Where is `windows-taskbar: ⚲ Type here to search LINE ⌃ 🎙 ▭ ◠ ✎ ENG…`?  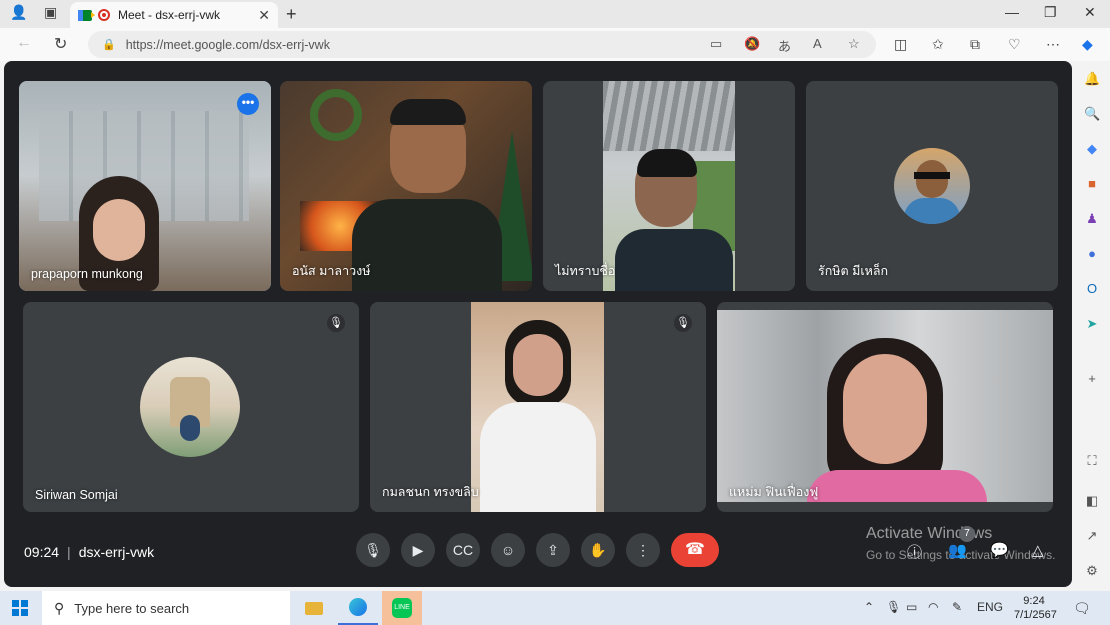 windows-taskbar: ⚲ Type here to search LINE ⌃ 🎙 ▭ ◠ ✎ ENG… is located at coordinates (555, 608).